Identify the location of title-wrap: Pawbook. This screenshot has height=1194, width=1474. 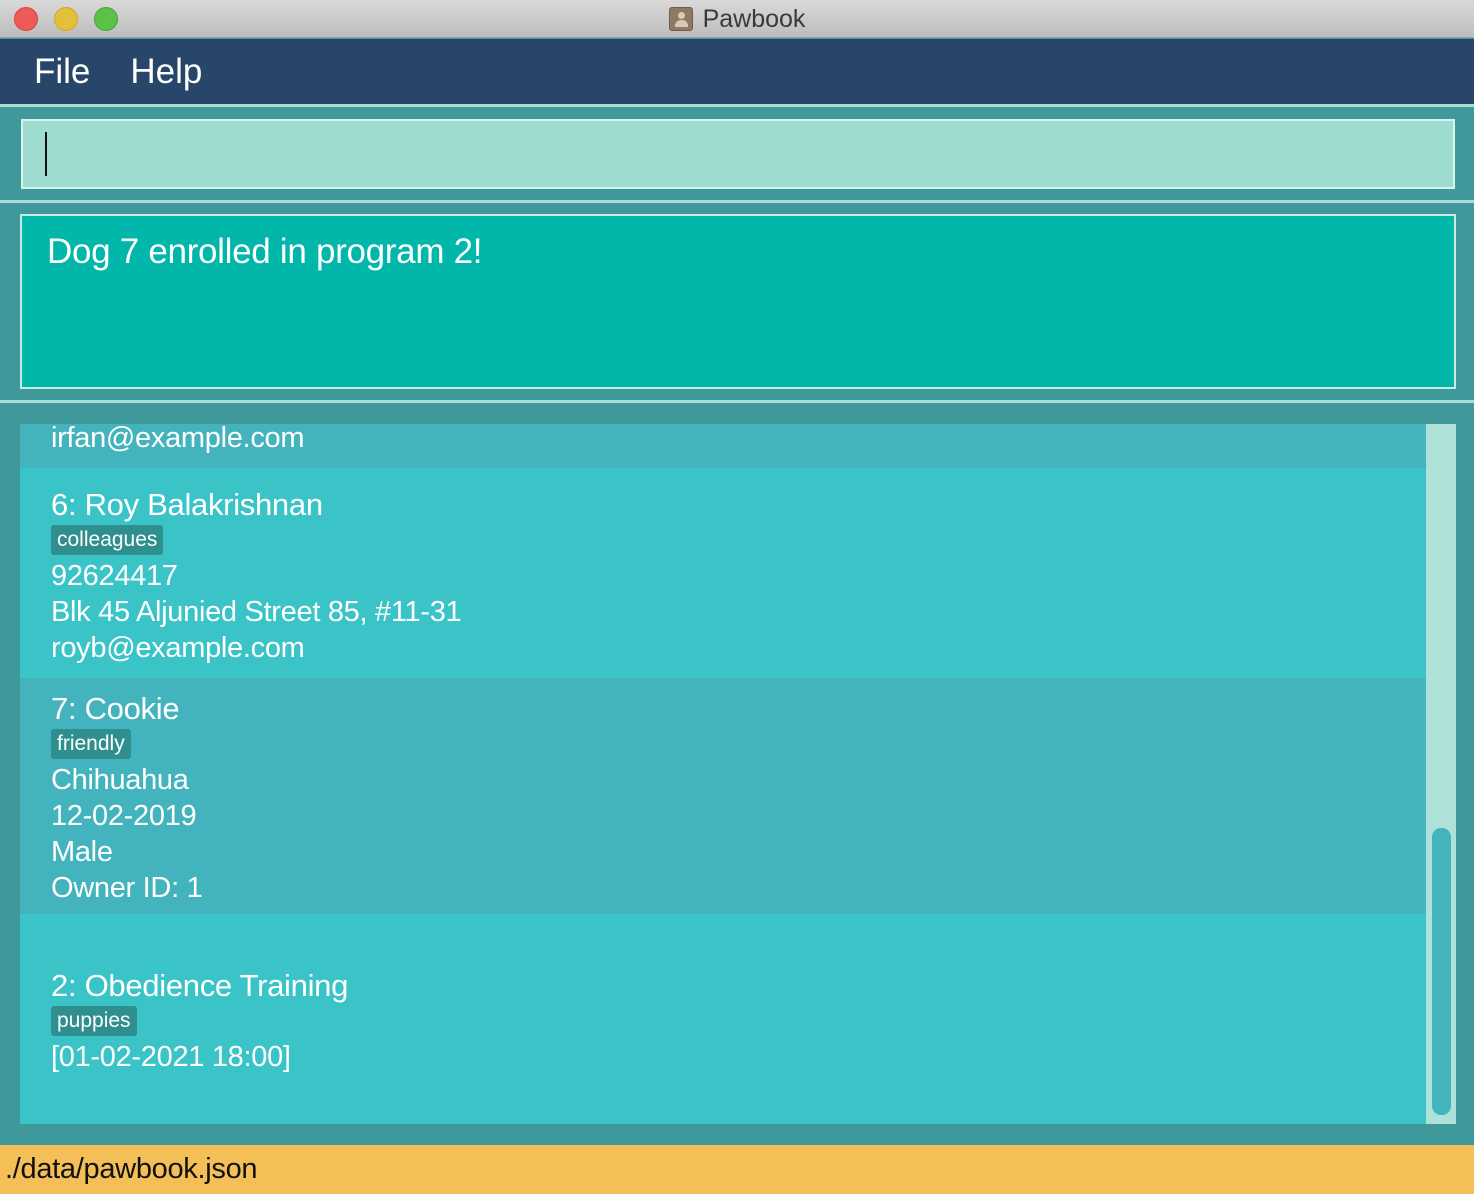
(737, 19).